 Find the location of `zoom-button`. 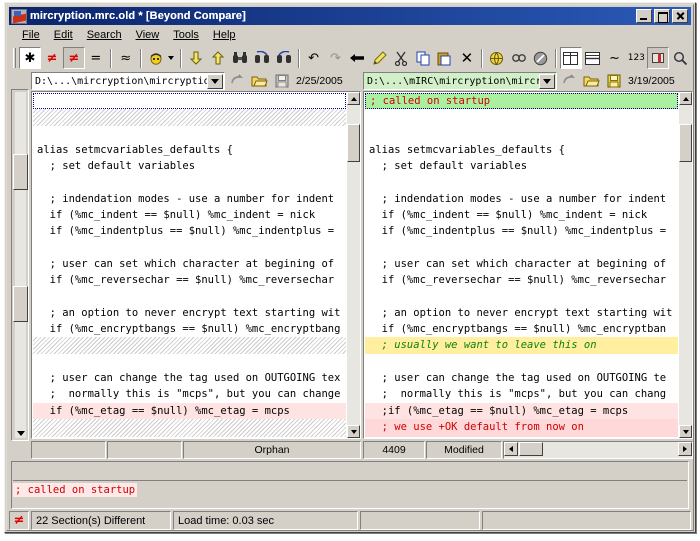

zoom-button is located at coordinates (680, 58).